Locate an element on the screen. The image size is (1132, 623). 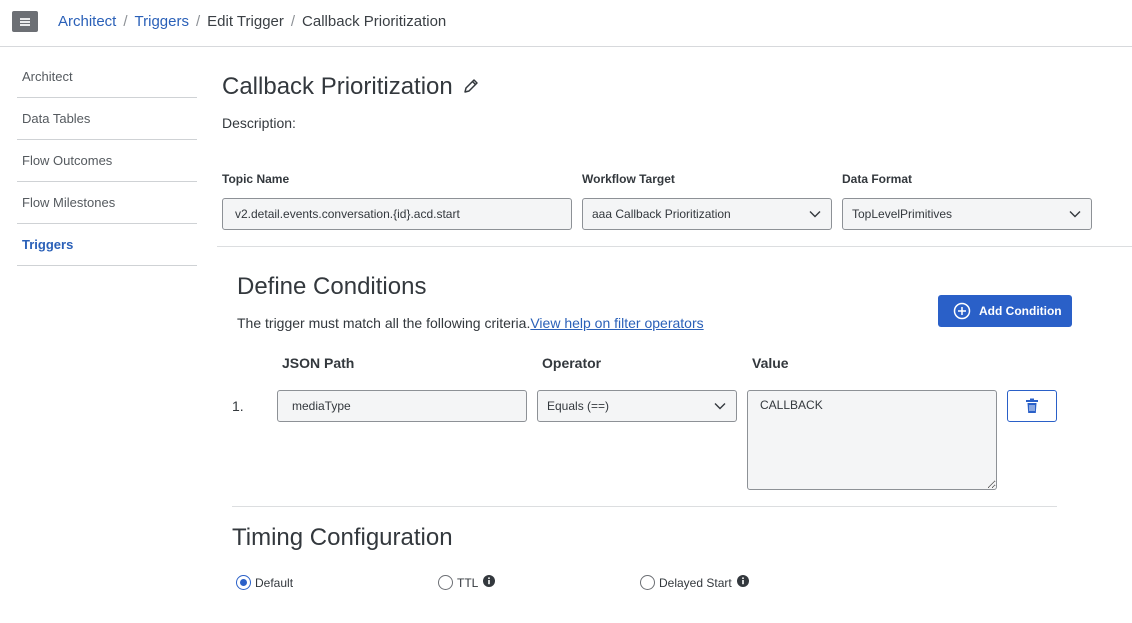
sidebar-item-flow-outcomes: Flow Outcomes is located at coordinates (107, 161).